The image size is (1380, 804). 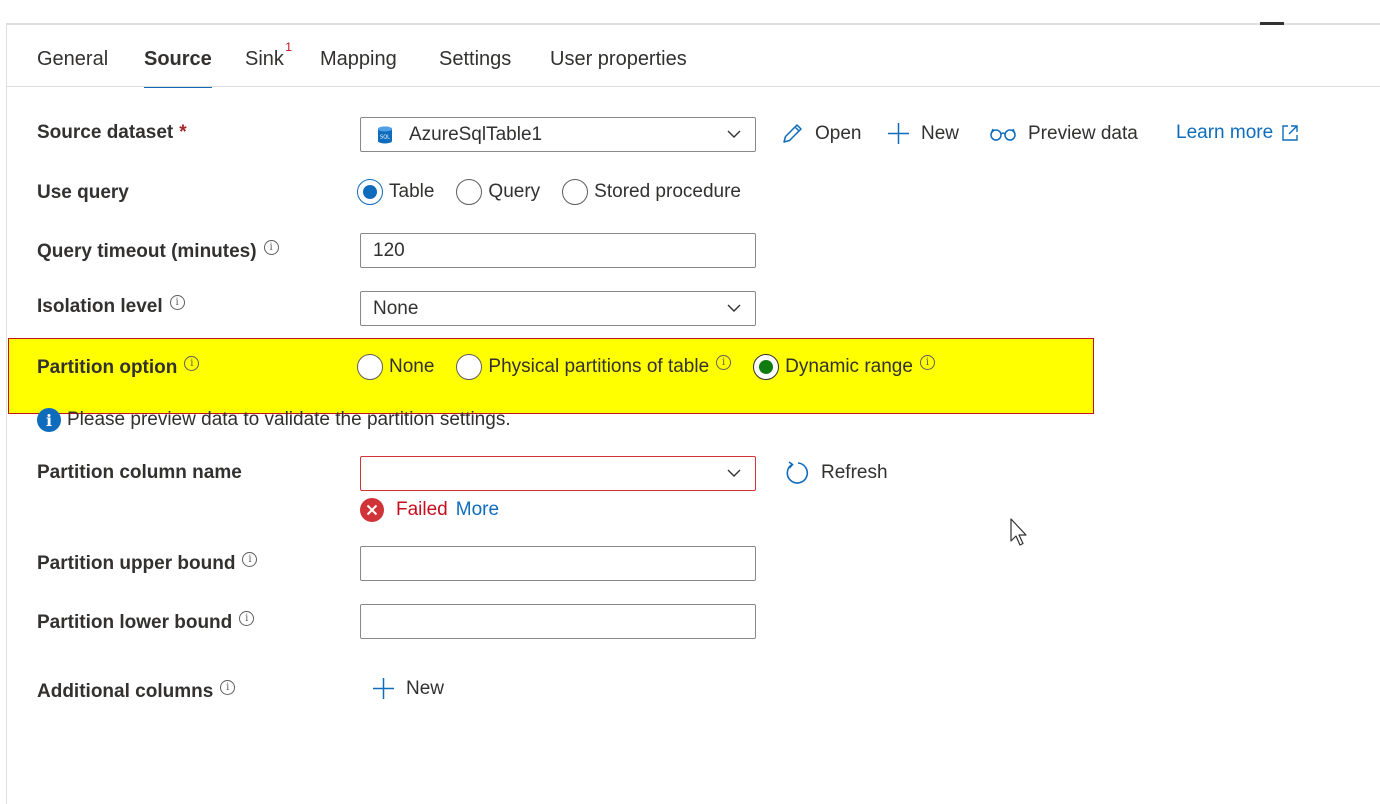 What do you see at coordinates (558, 134) in the screenshot?
I see `source-dataset-dropdown: SQL AzureSqlTable1` at bounding box center [558, 134].